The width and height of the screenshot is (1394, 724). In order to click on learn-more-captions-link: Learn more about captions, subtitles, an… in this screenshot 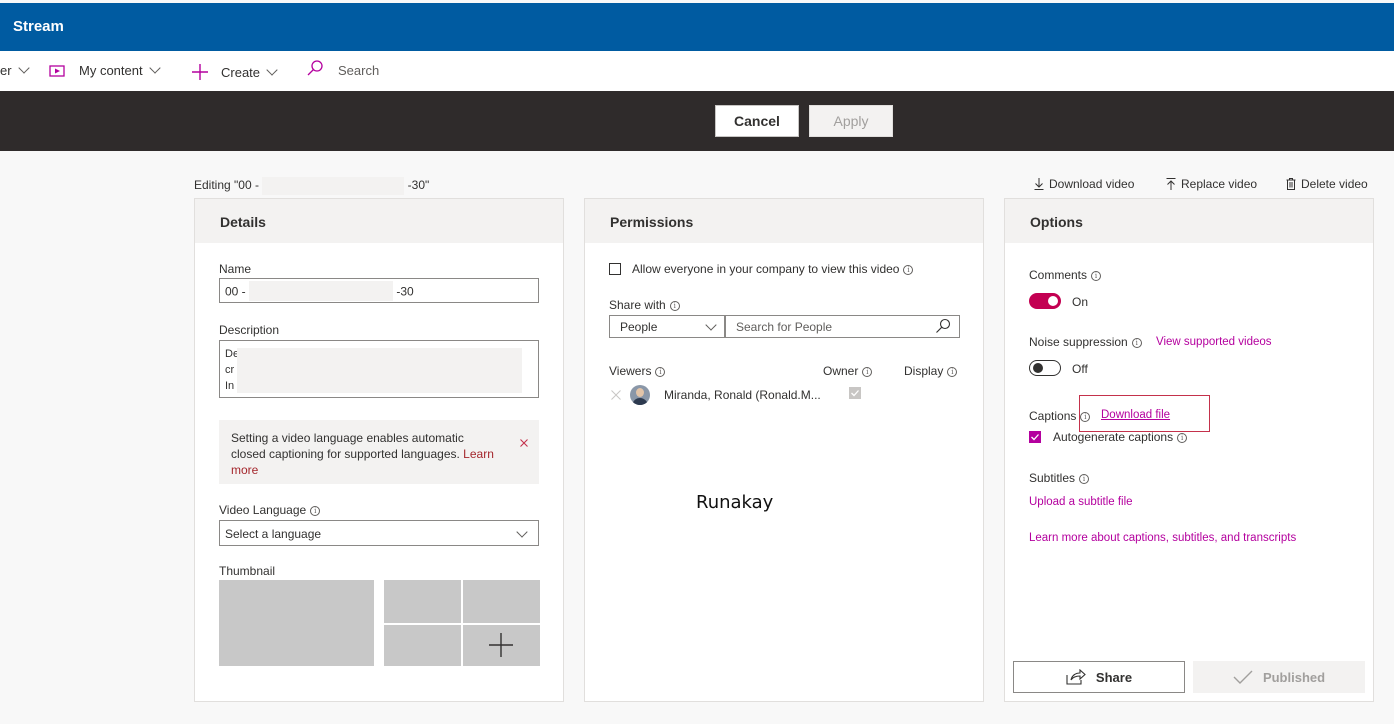, I will do `click(1162, 538)`.